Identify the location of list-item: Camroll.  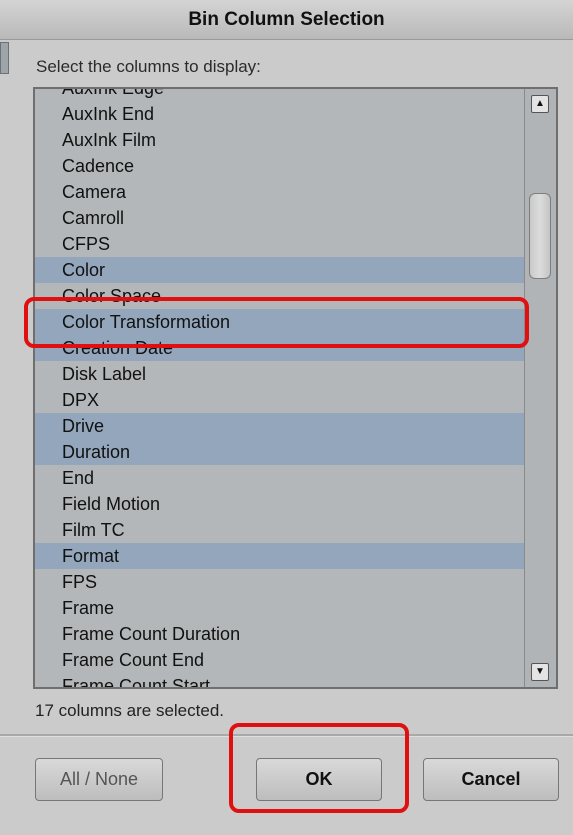
(279, 218).